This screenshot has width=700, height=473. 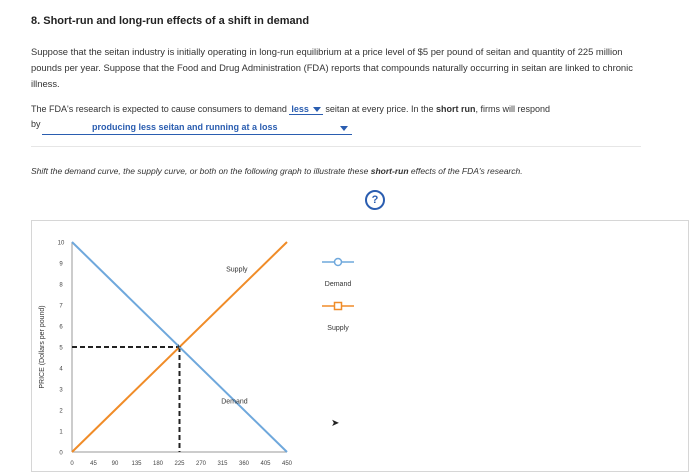 What do you see at coordinates (234, 402) in the screenshot?
I see `demand-curve-label: Demand` at bounding box center [234, 402].